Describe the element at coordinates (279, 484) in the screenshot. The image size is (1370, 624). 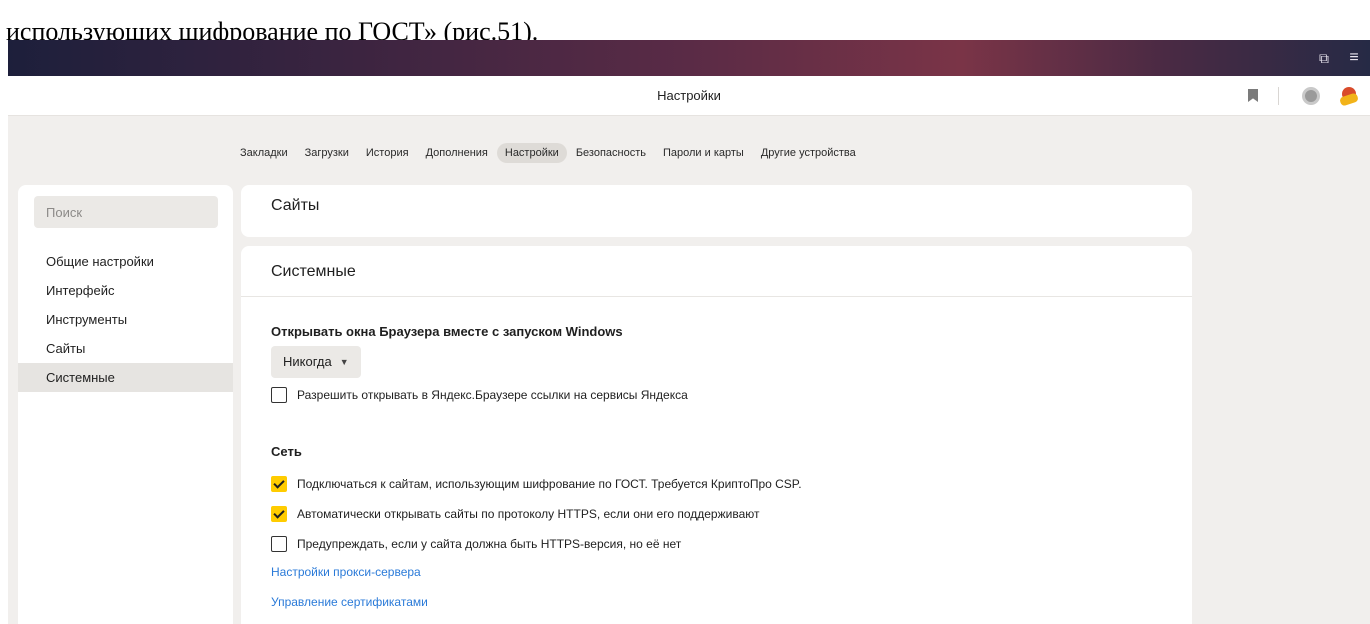
I see `gost-checkbox` at that location.